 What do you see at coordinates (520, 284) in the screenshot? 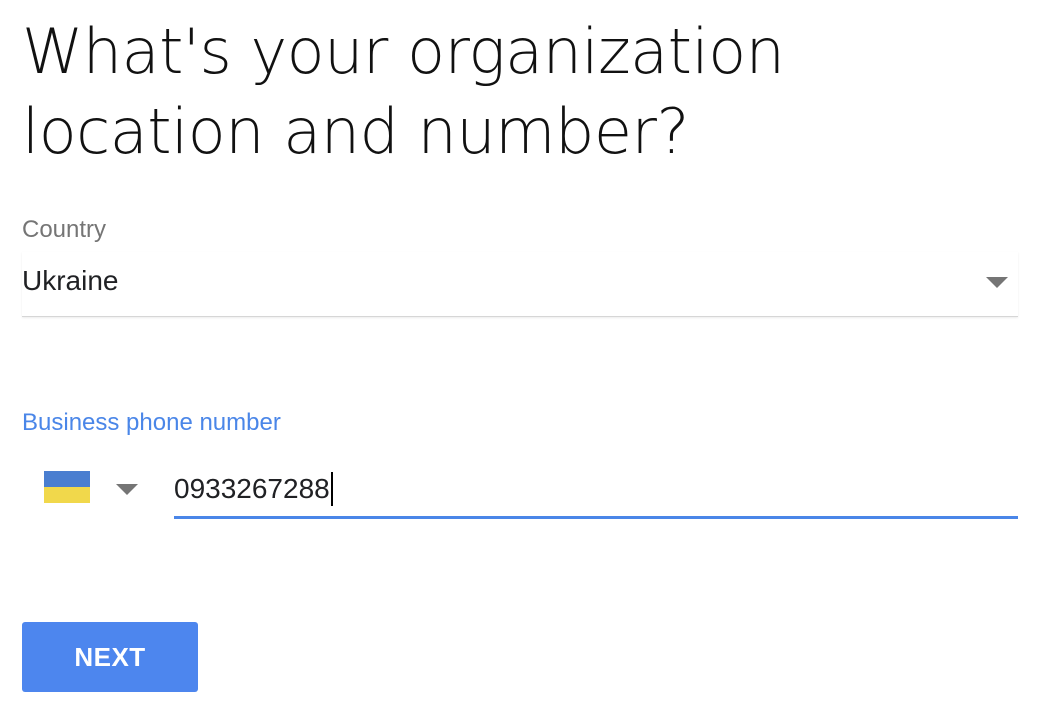
I see `country-select: Ukraine` at bounding box center [520, 284].